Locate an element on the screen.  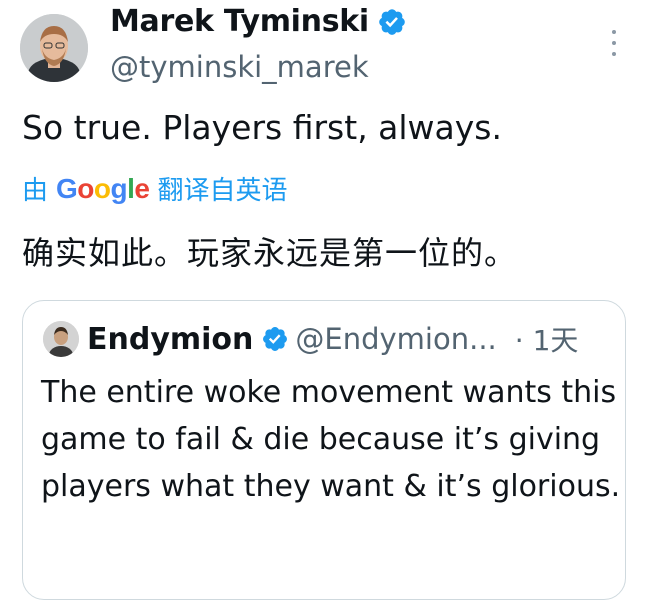
author-handle: @tyminski_marek is located at coordinates (239, 67).